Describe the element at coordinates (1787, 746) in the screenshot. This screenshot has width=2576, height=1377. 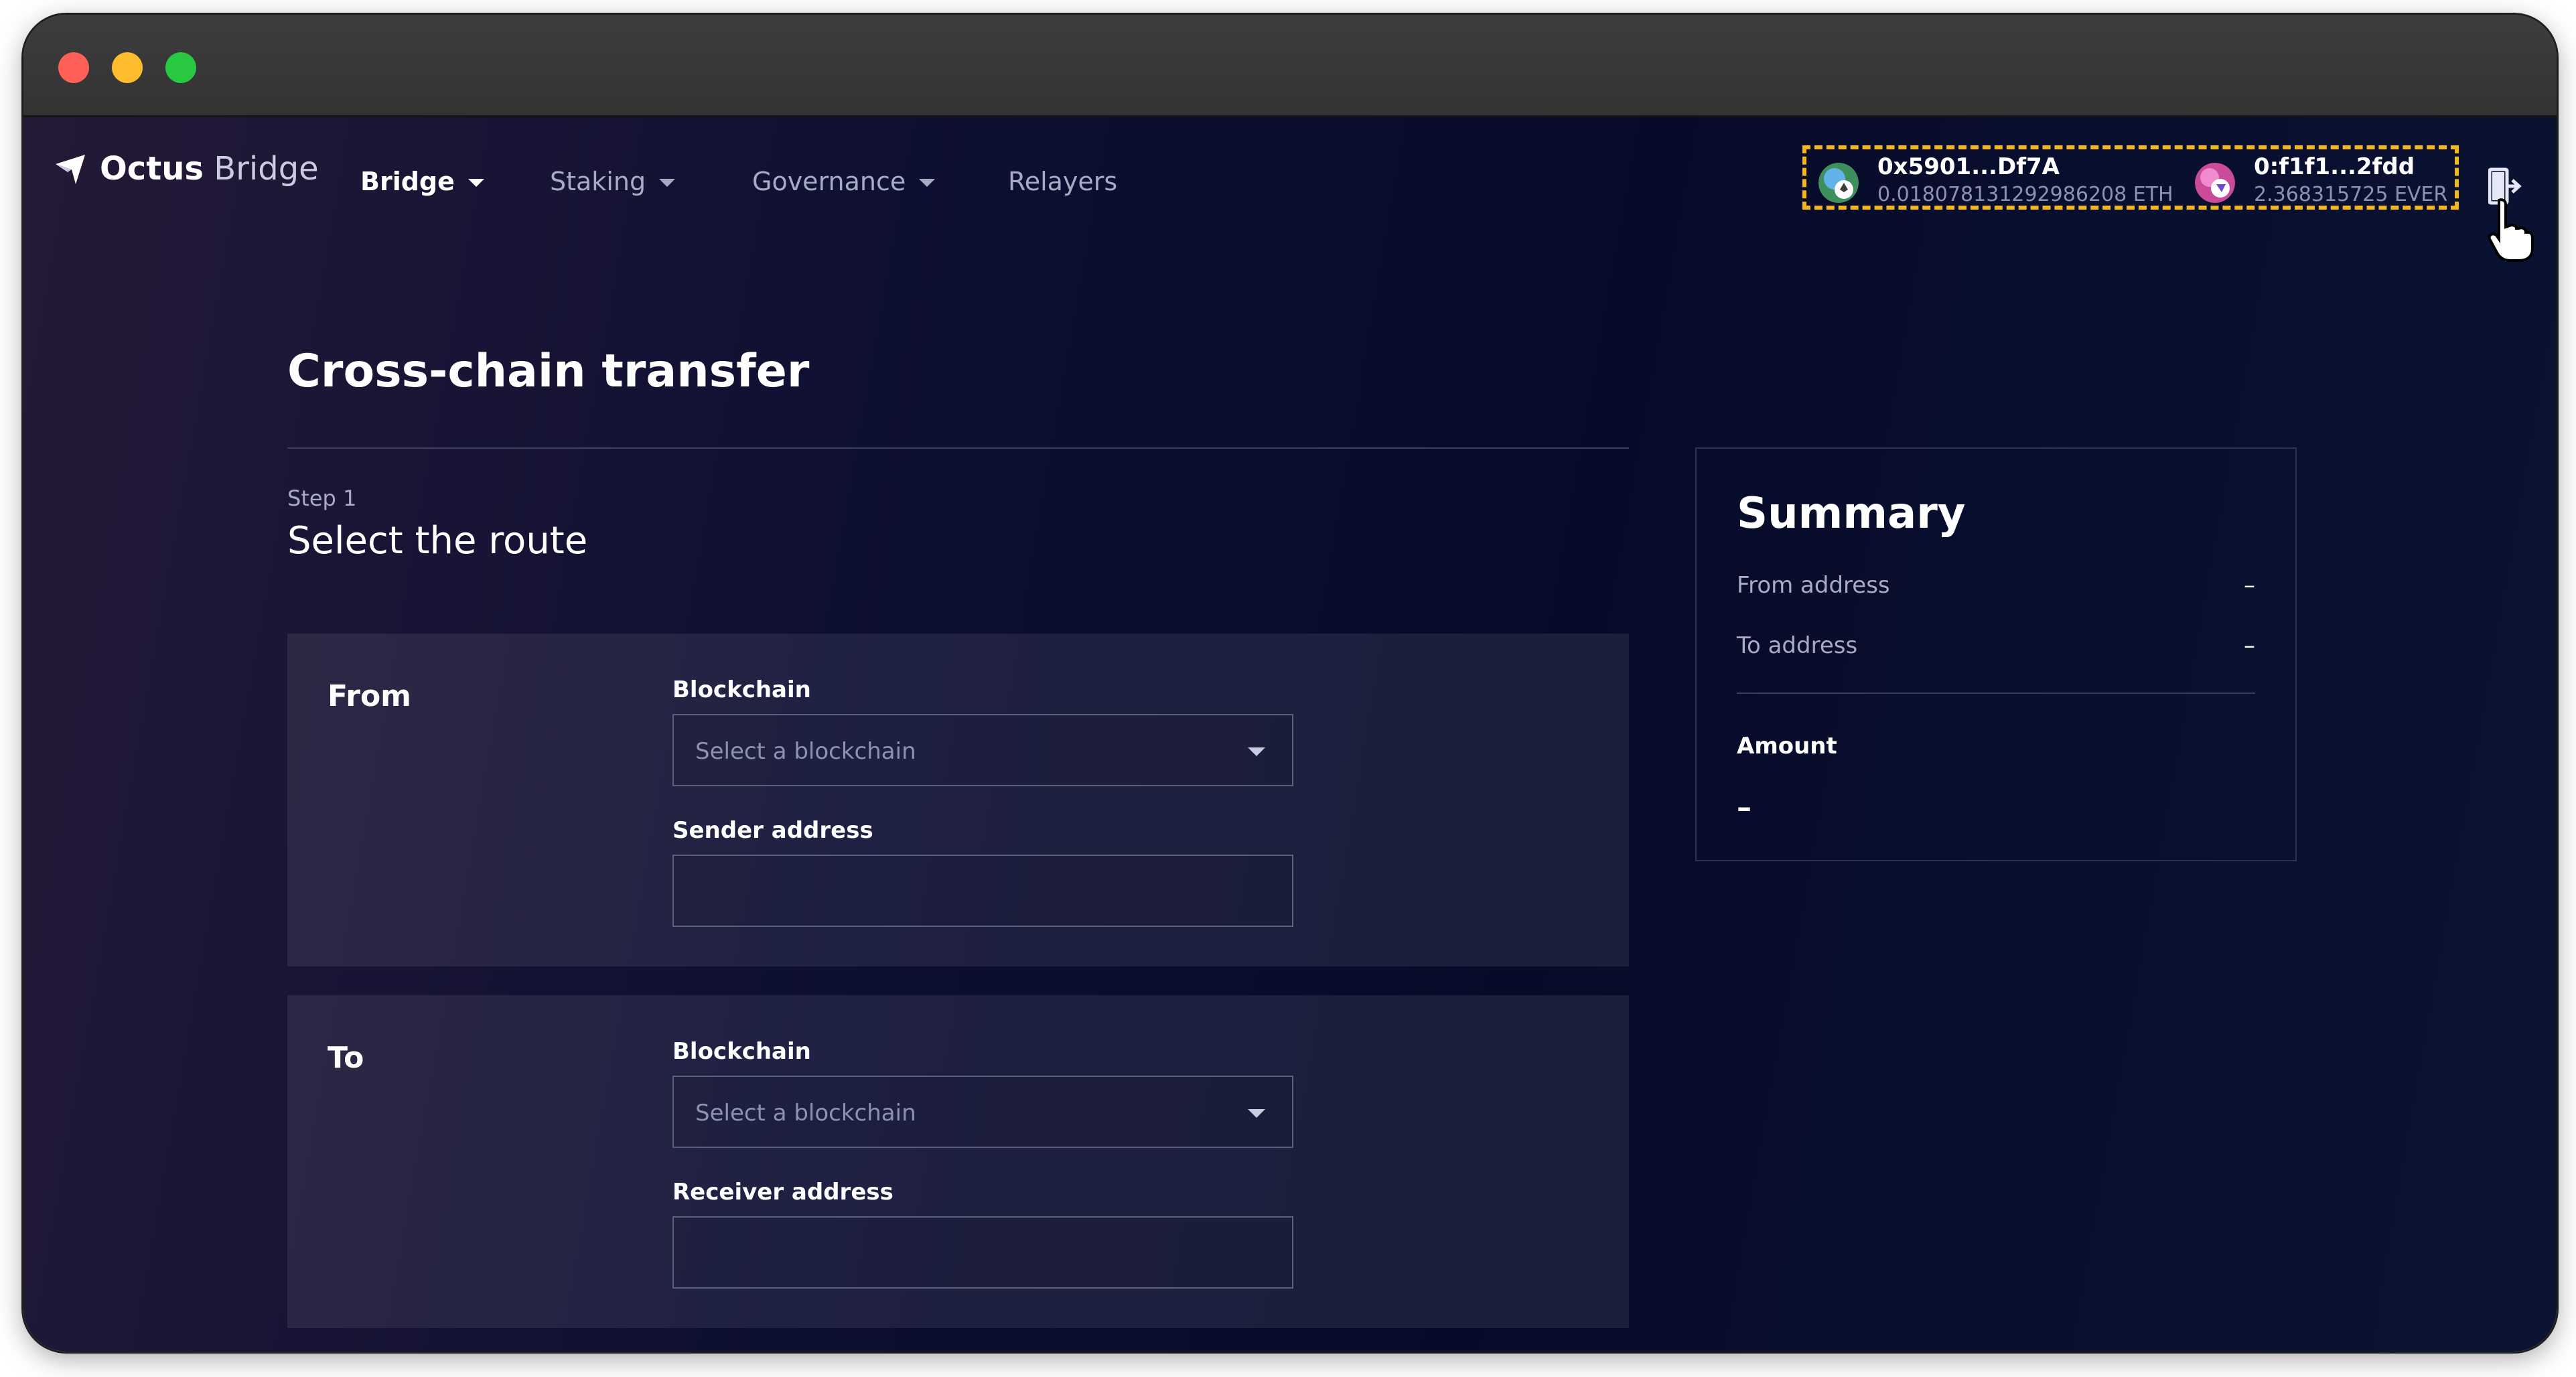
I see `summary-amount-label: Amount` at that location.